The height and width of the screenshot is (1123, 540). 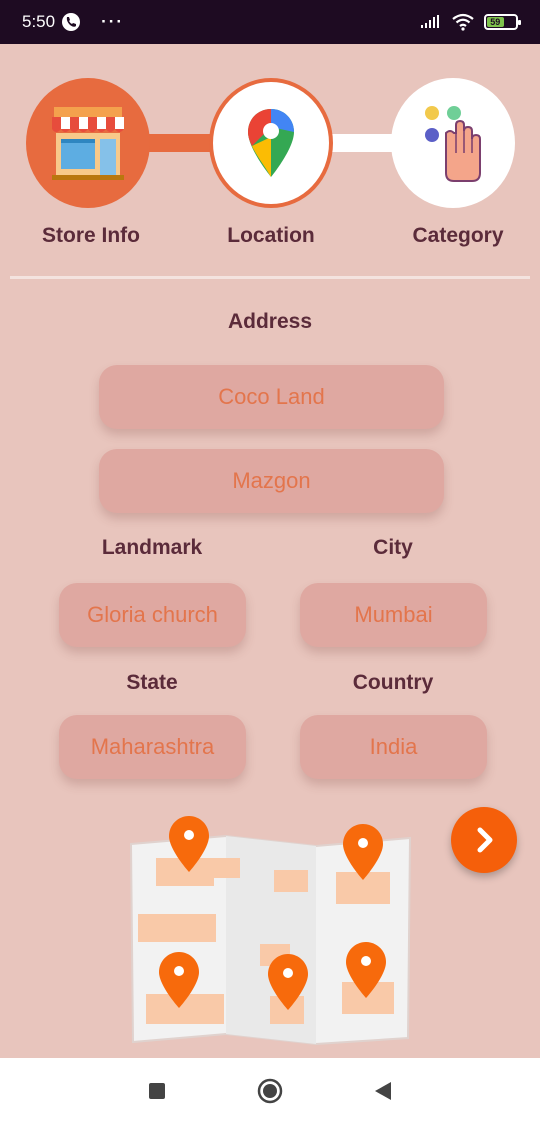 What do you see at coordinates (91, 235) in the screenshot?
I see `step-label-store-info: Store Info` at bounding box center [91, 235].